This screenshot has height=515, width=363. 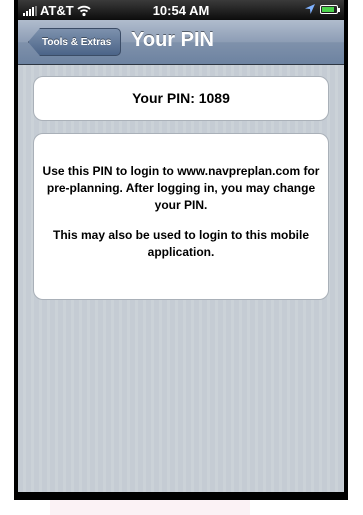 What do you see at coordinates (330, 9) in the screenshot?
I see `battery-icon` at bounding box center [330, 9].